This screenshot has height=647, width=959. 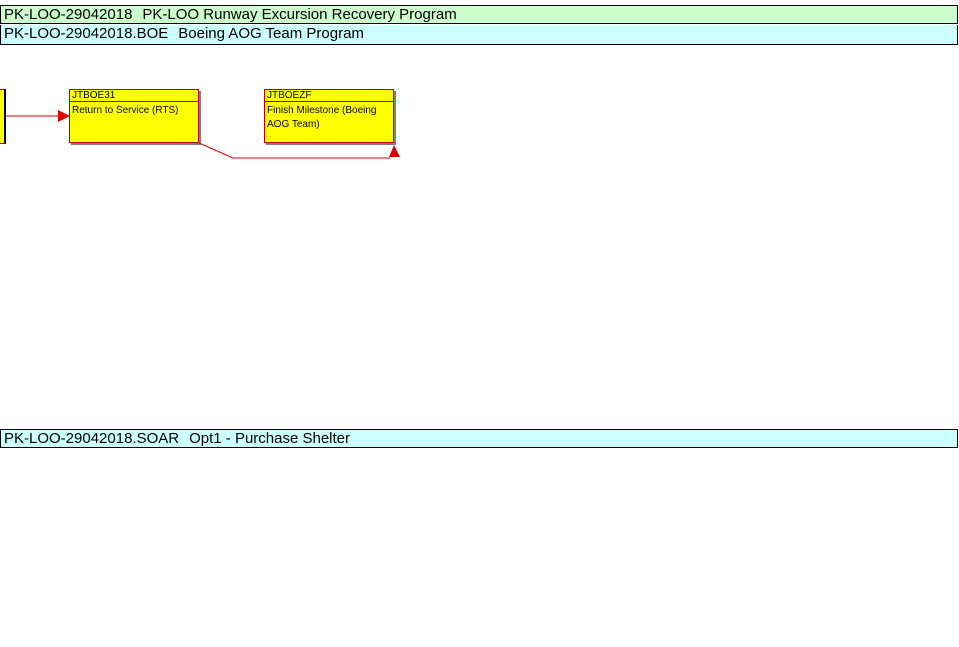 What do you see at coordinates (271, 33) in the screenshot?
I see `wbs-name: Boeing AOG Team Program` at bounding box center [271, 33].